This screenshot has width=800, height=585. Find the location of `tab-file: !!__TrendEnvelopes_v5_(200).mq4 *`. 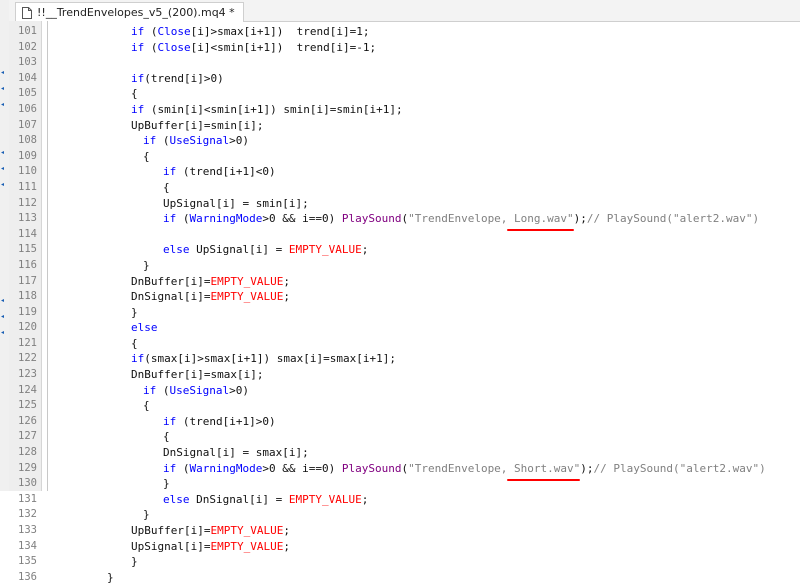

tab-file: !!__TrendEnvelopes_v5_(200).mq4 * is located at coordinates (129, 12).